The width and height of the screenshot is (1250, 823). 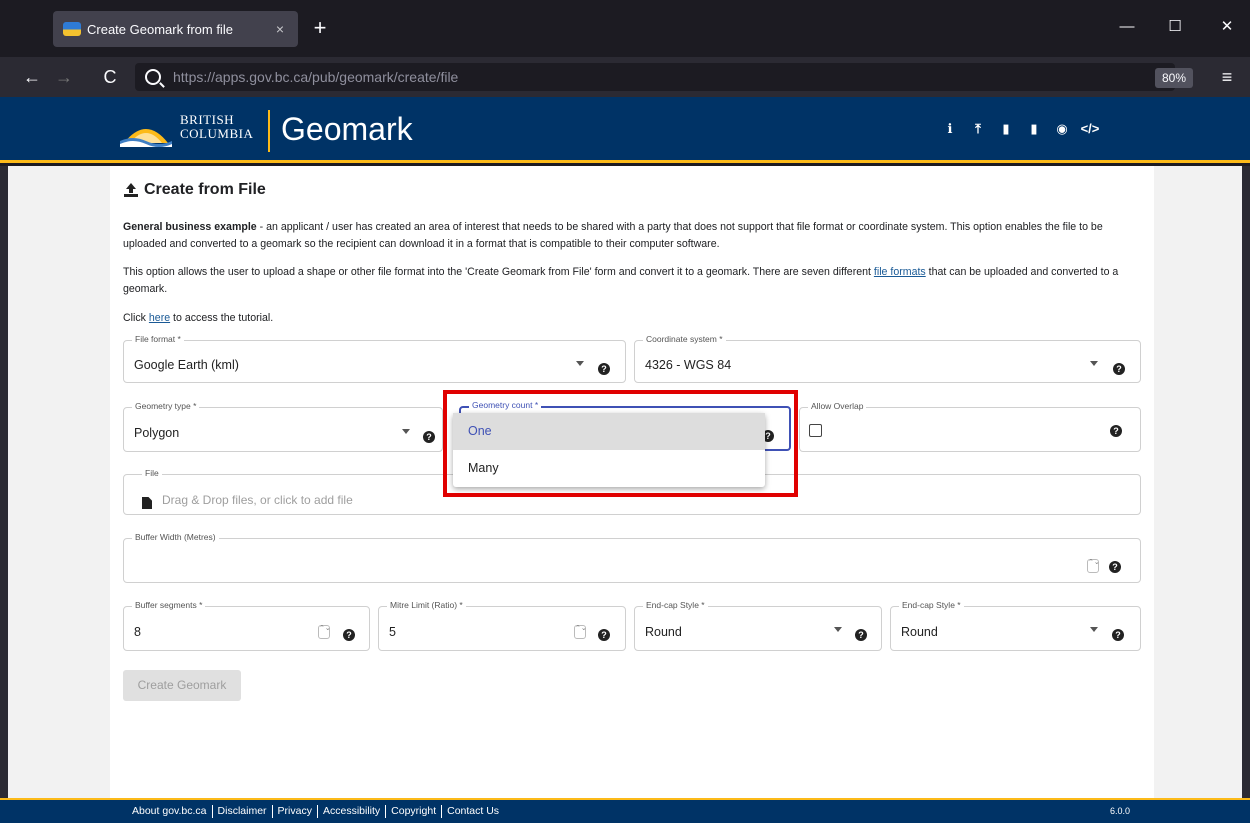 I want to click on file-format-help-icon: ?, so click(x=604, y=369).